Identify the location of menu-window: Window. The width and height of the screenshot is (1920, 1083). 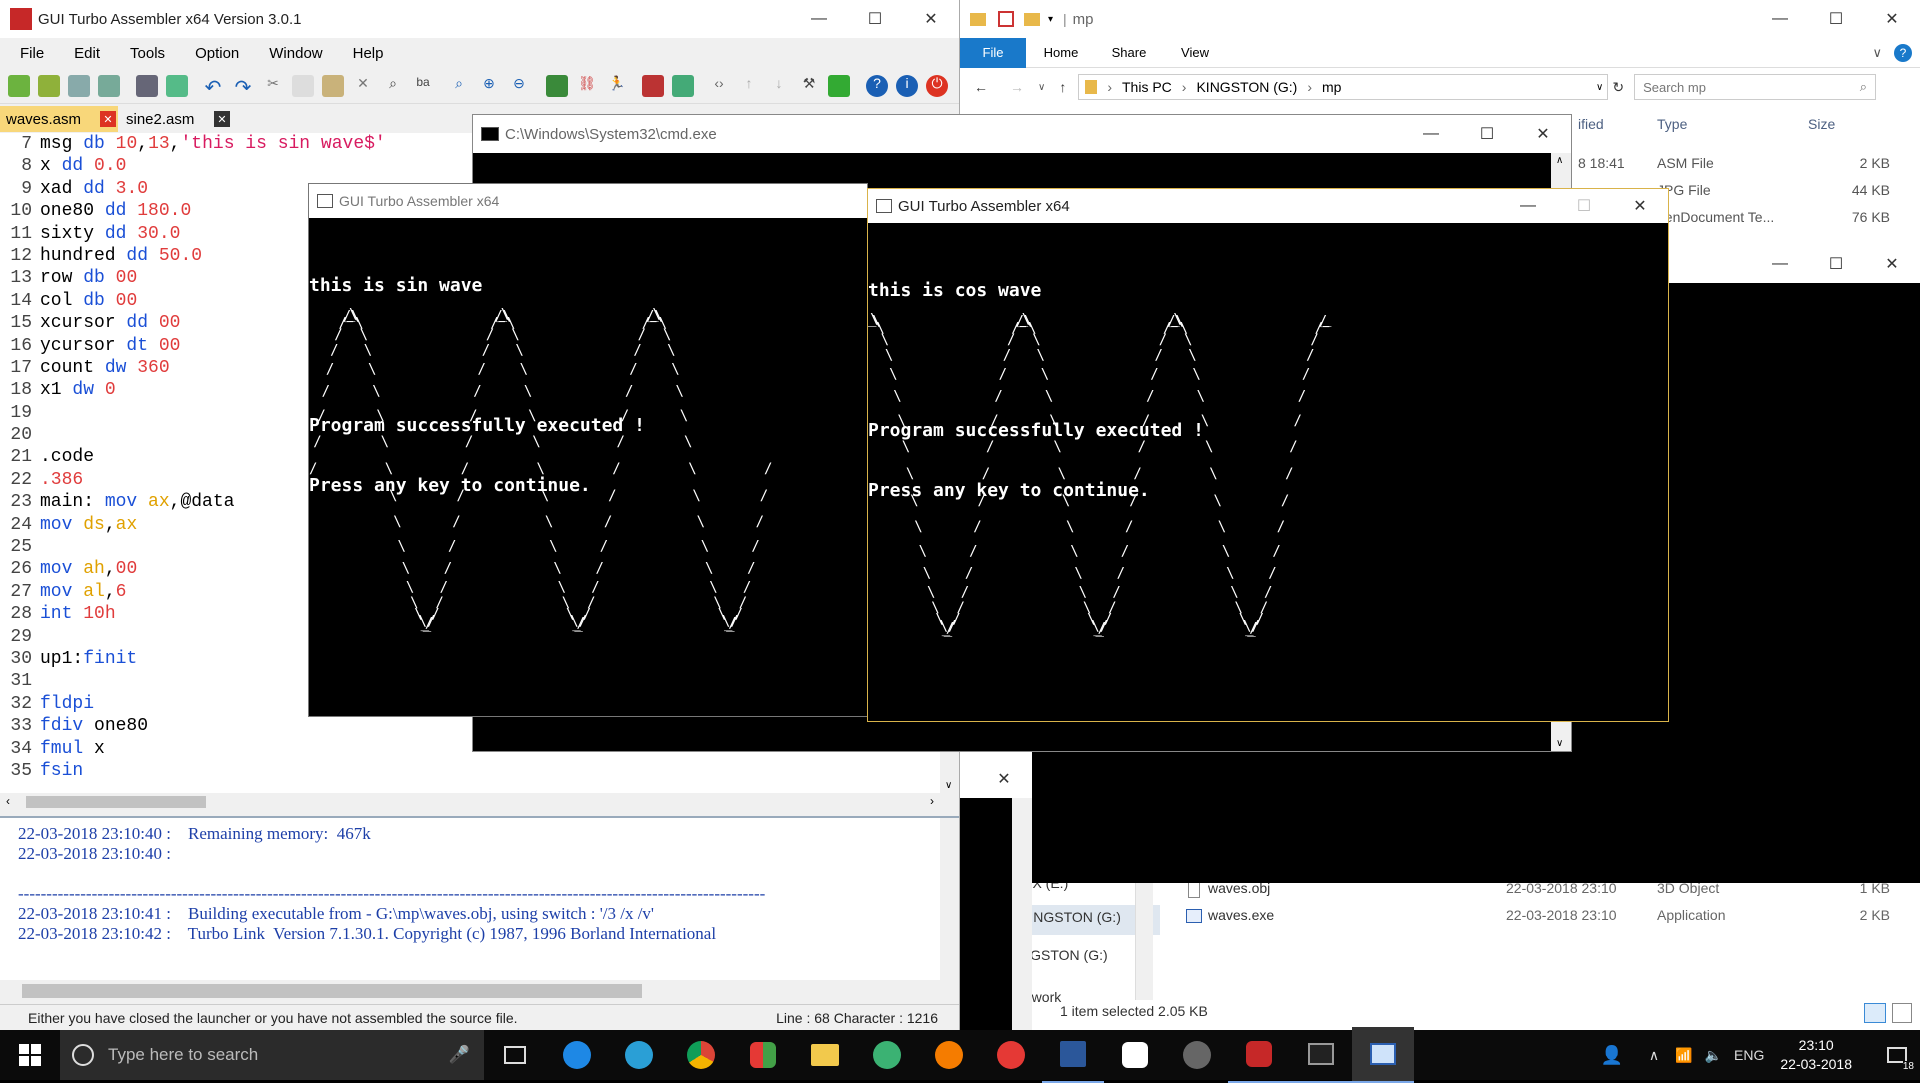
(295, 53).